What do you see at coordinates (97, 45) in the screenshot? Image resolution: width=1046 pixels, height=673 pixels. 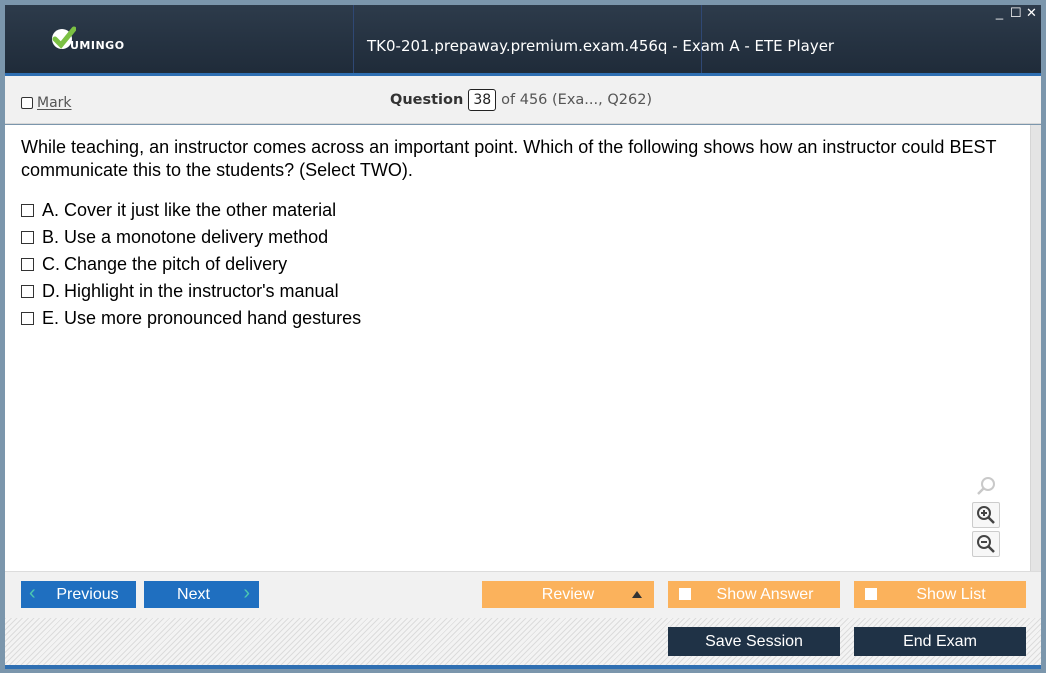 I see `logo-text: UMINGO` at bounding box center [97, 45].